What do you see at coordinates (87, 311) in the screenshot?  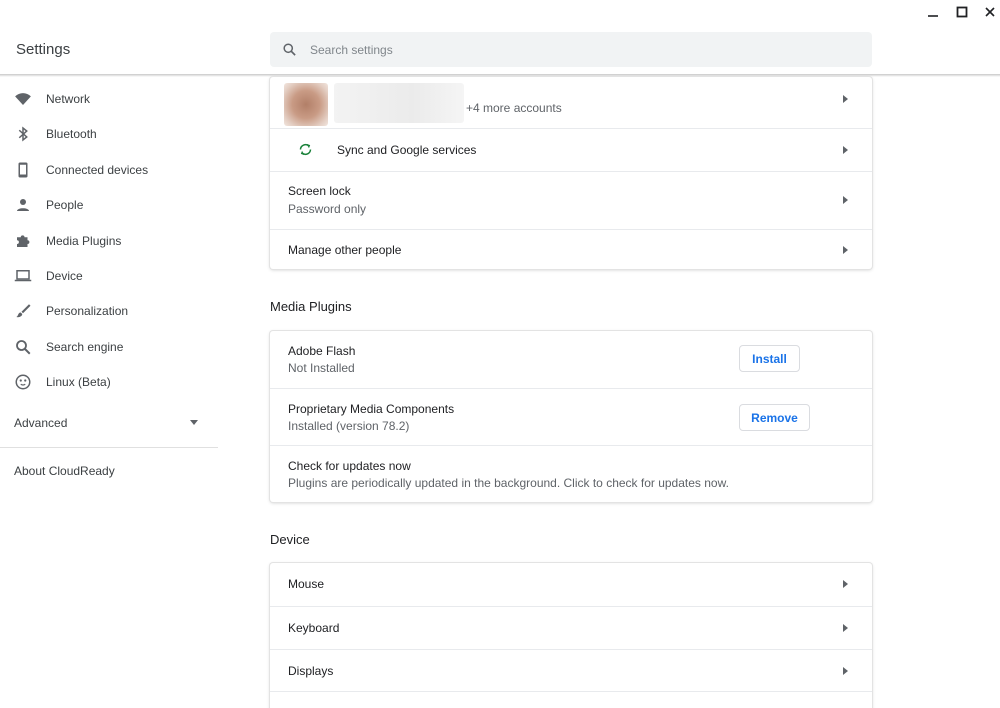 I see `sidebar-item-label: Personalization` at bounding box center [87, 311].